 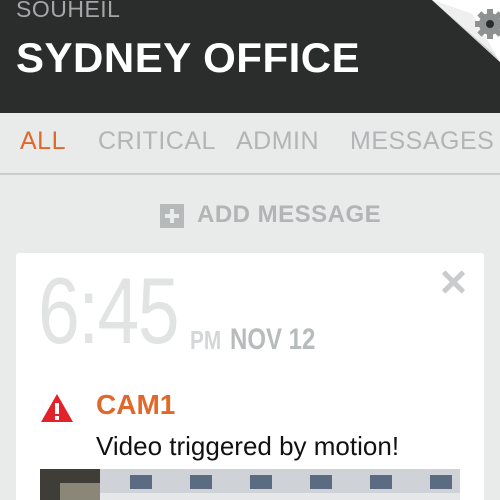 What do you see at coordinates (289, 214) in the screenshot?
I see `add-message-label: ADD MESSAGE` at bounding box center [289, 214].